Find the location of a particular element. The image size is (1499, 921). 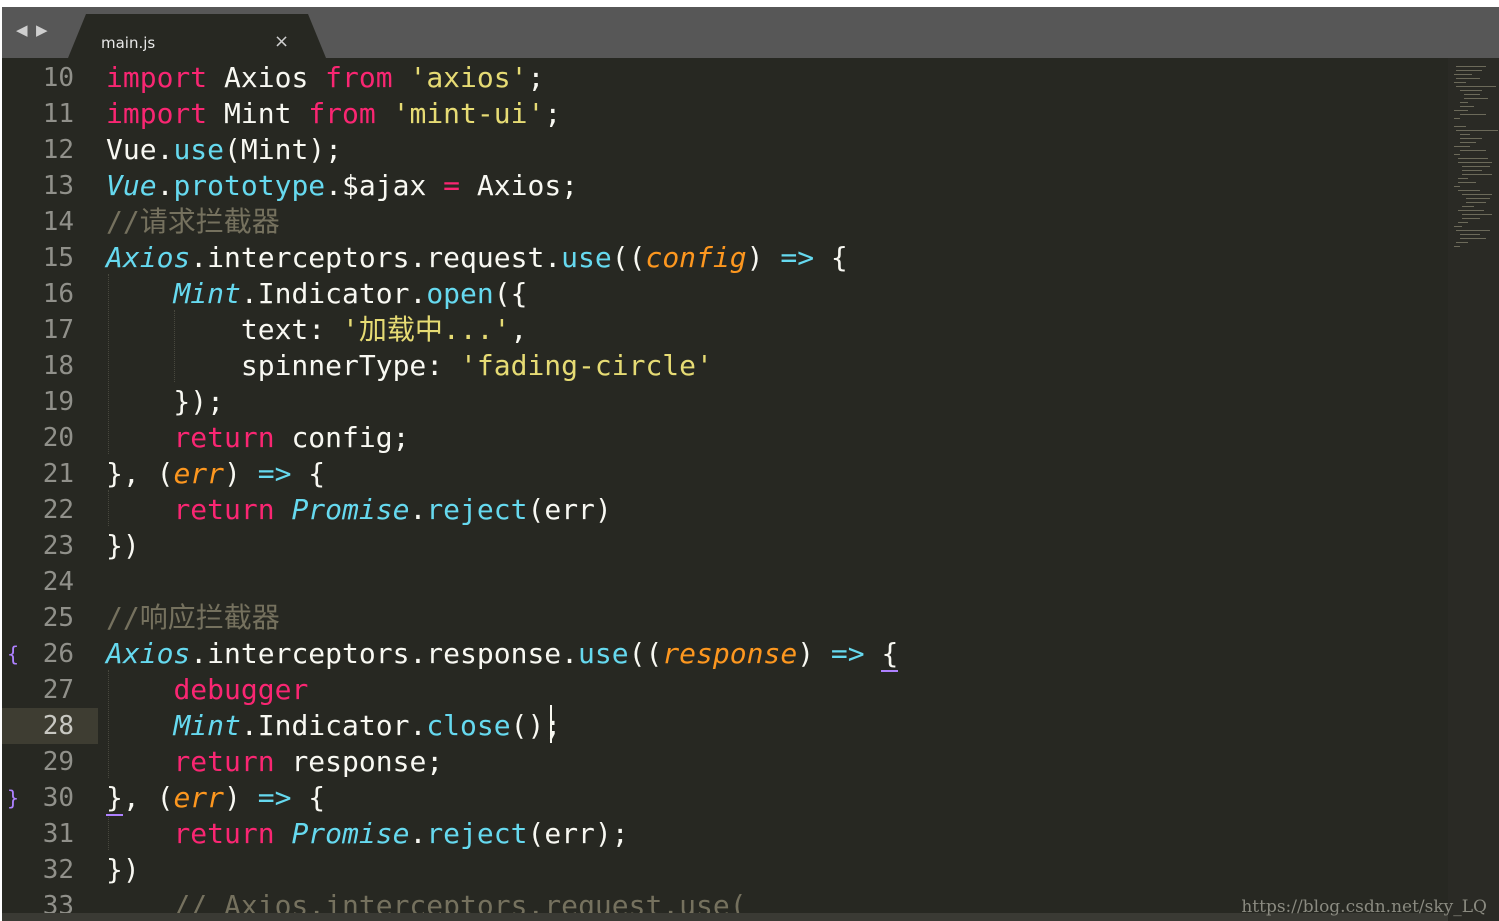

fold-marker-icon: { is located at coordinates (13, 654).